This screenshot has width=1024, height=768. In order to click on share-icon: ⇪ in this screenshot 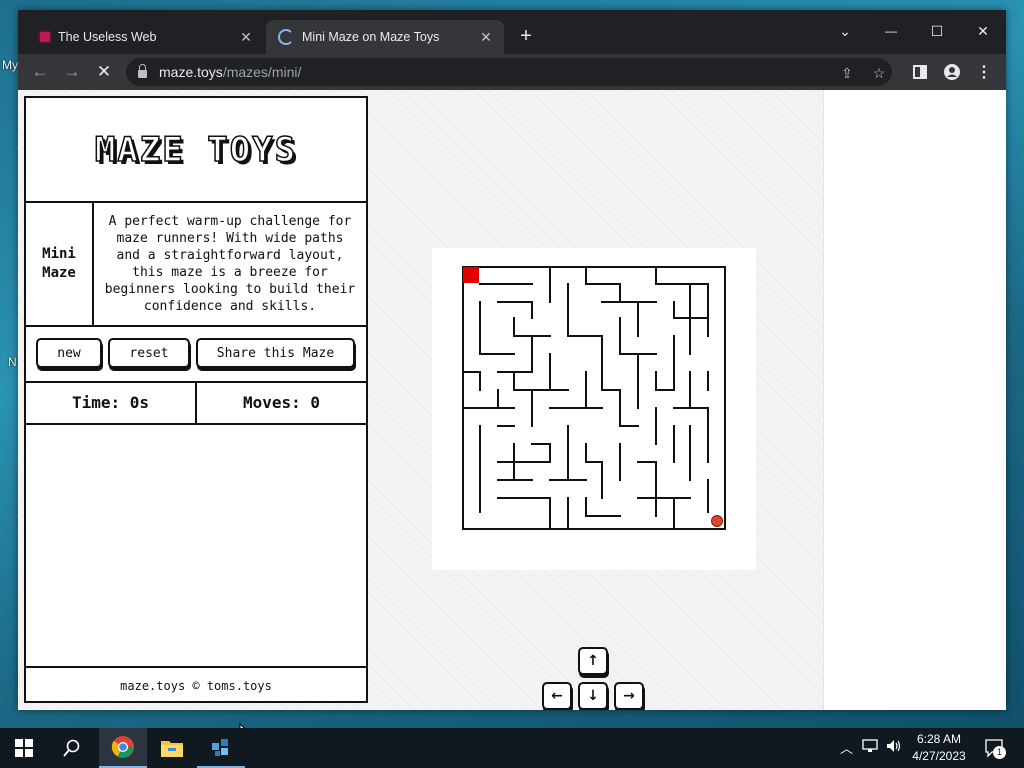, I will do `click(847, 73)`.